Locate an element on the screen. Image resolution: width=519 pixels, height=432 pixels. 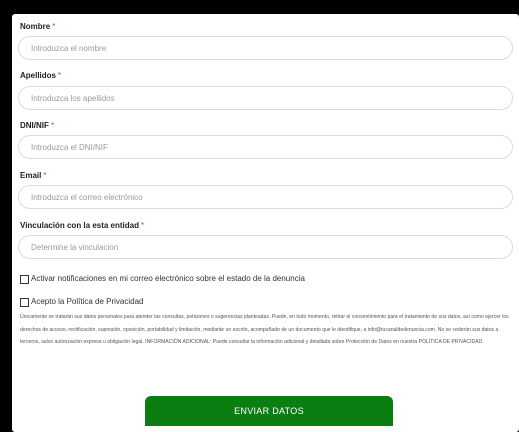
apellidos-placeholder: Introduzca los apellidos is located at coordinates (73, 98).